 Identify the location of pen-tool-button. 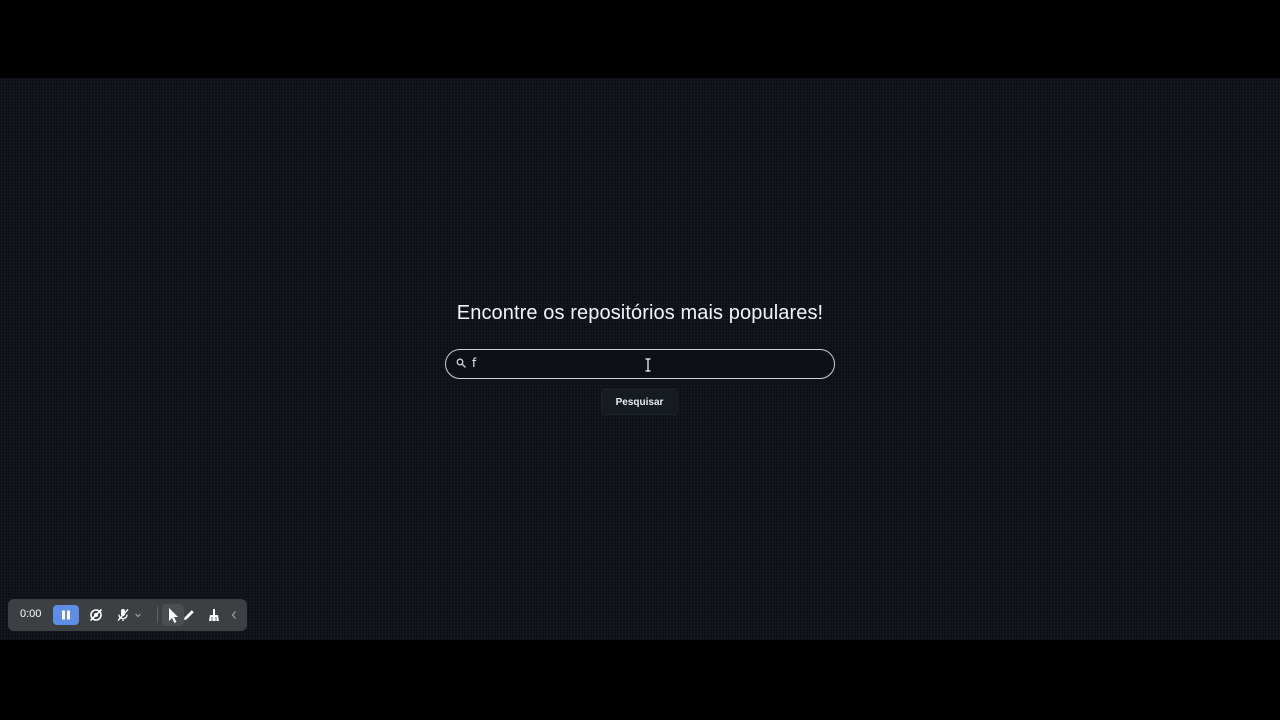
(189, 615).